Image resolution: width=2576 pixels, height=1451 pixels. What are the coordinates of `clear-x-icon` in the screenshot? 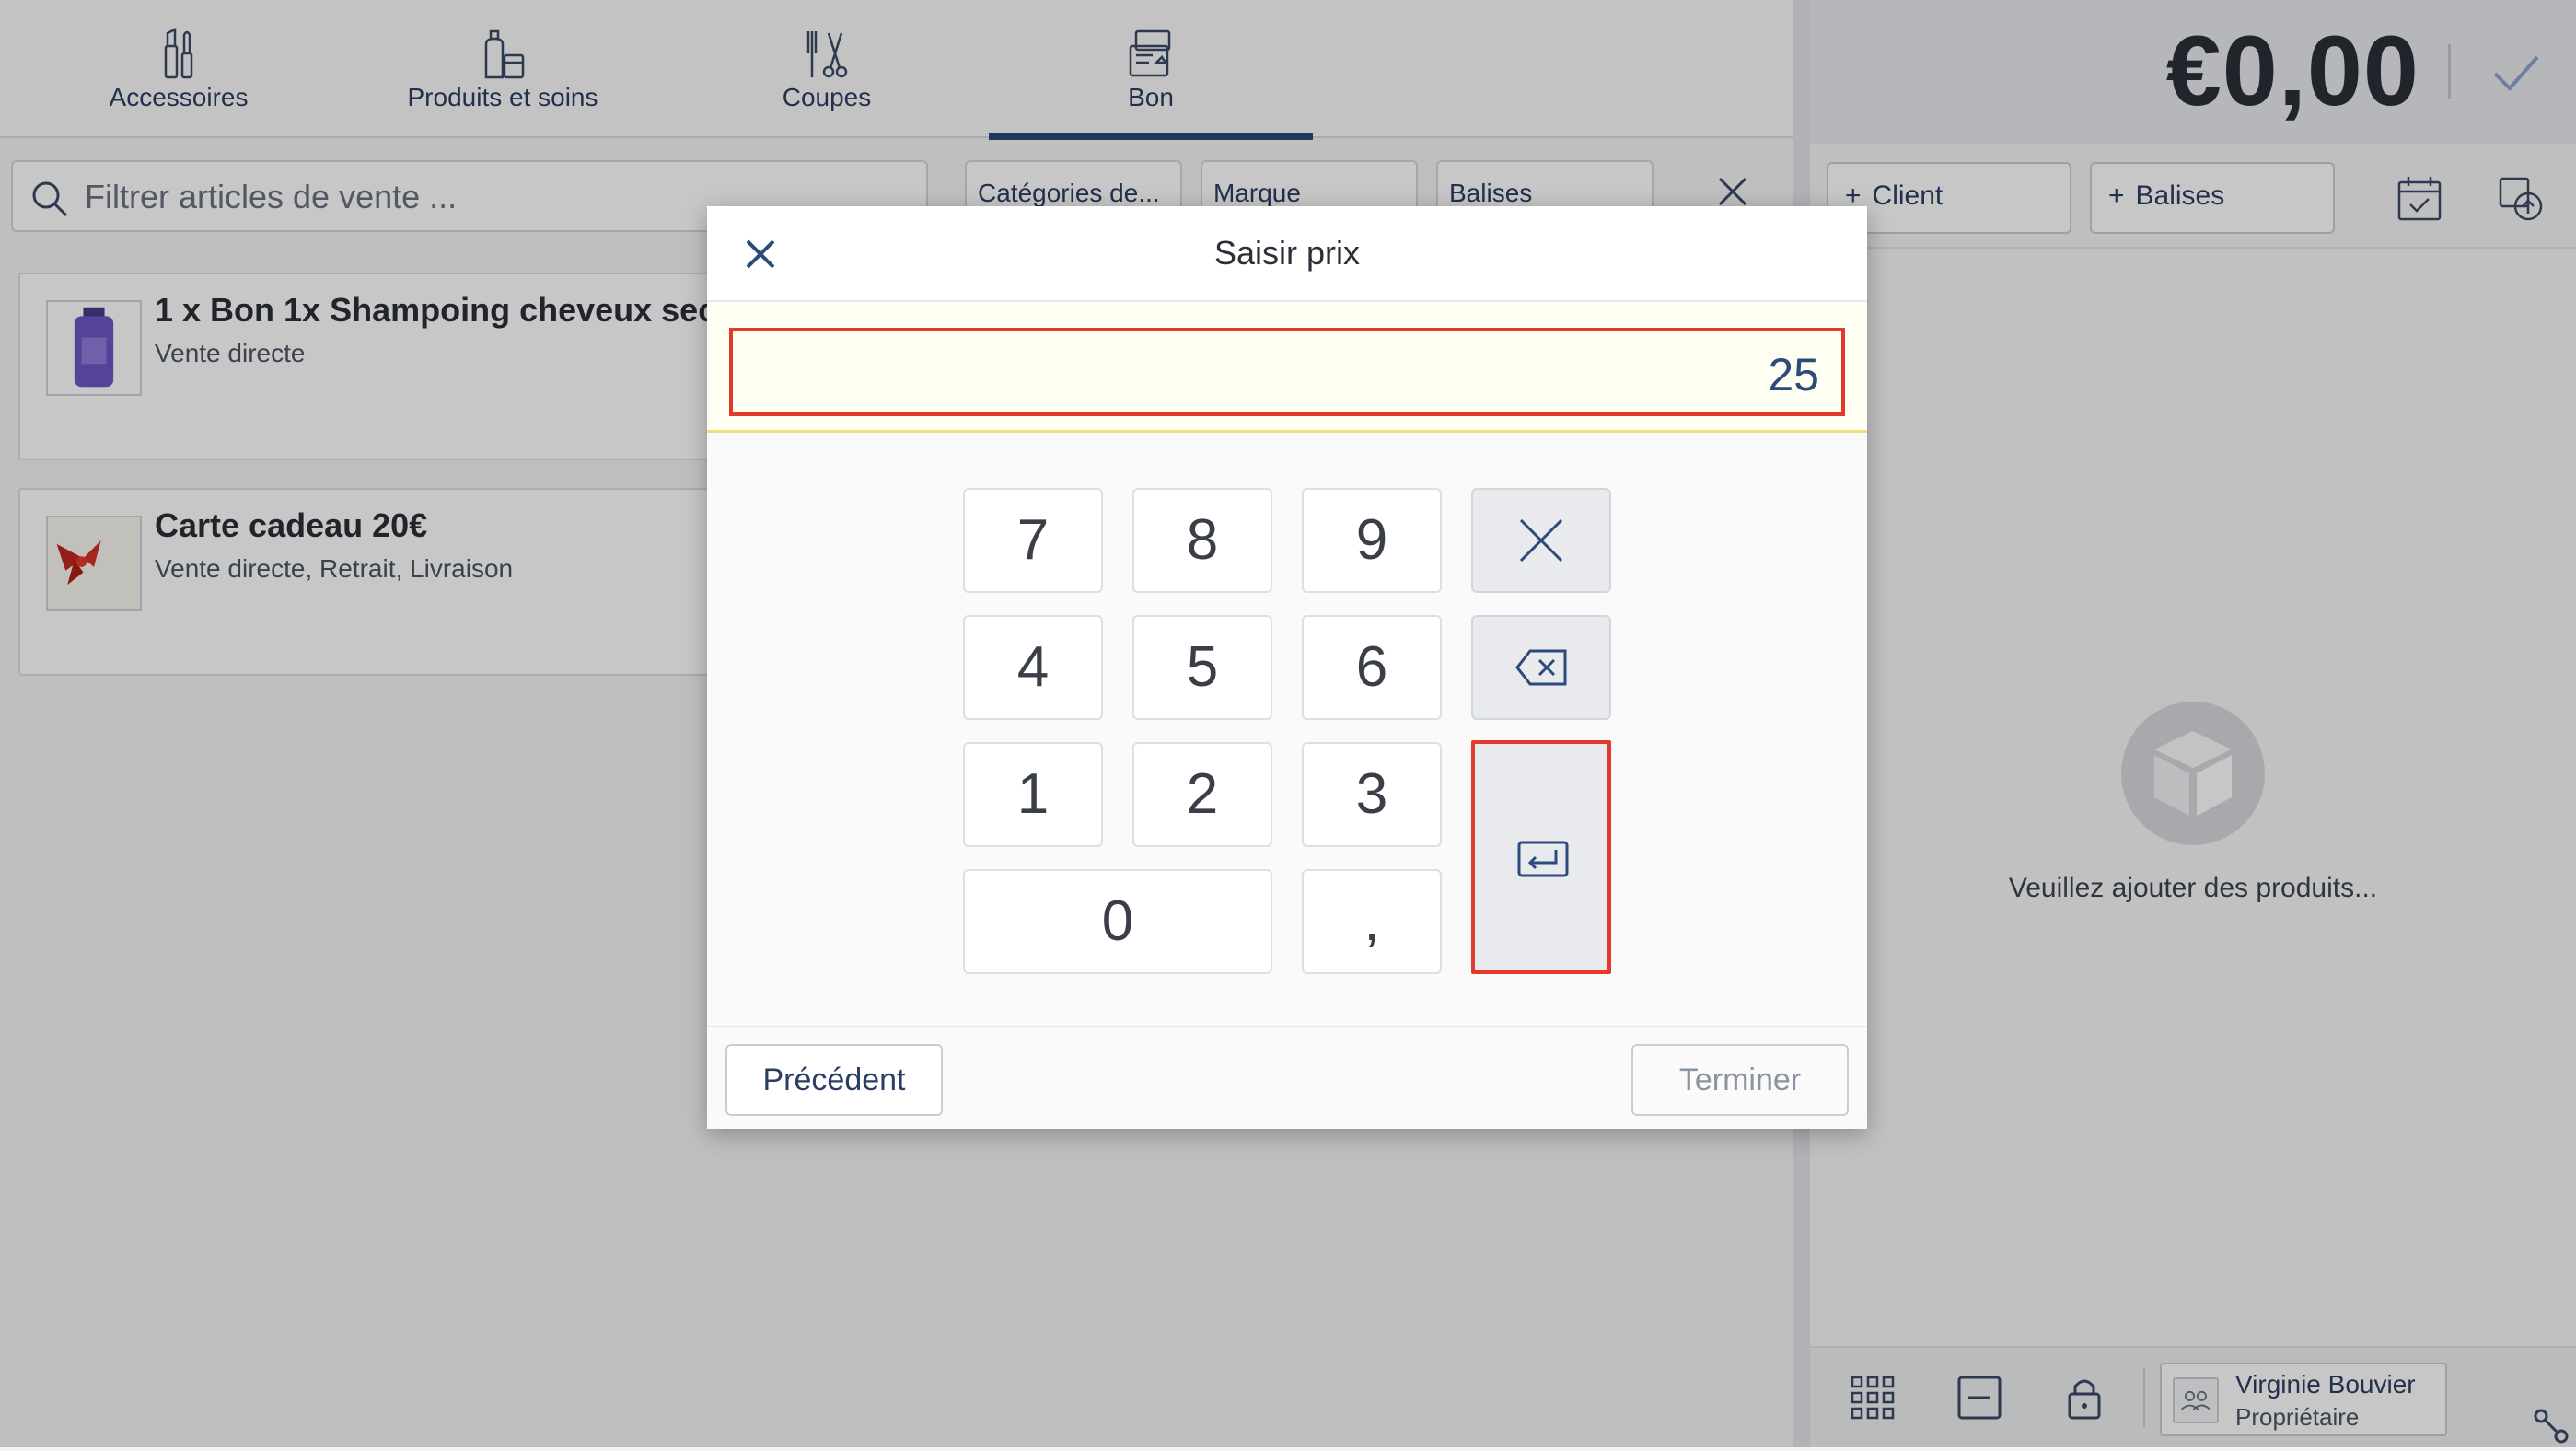 It's located at (1541, 541).